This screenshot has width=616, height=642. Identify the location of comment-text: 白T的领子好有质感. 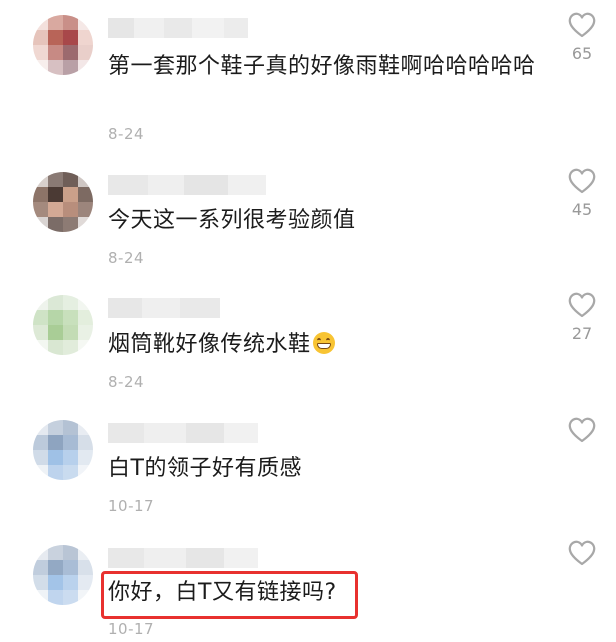
(205, 468).